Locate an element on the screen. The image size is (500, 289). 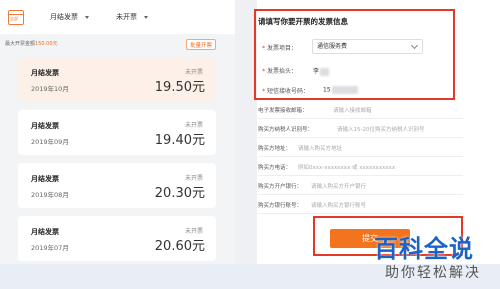
address-label: 购买方地址： is located at coordinates (275, 149).